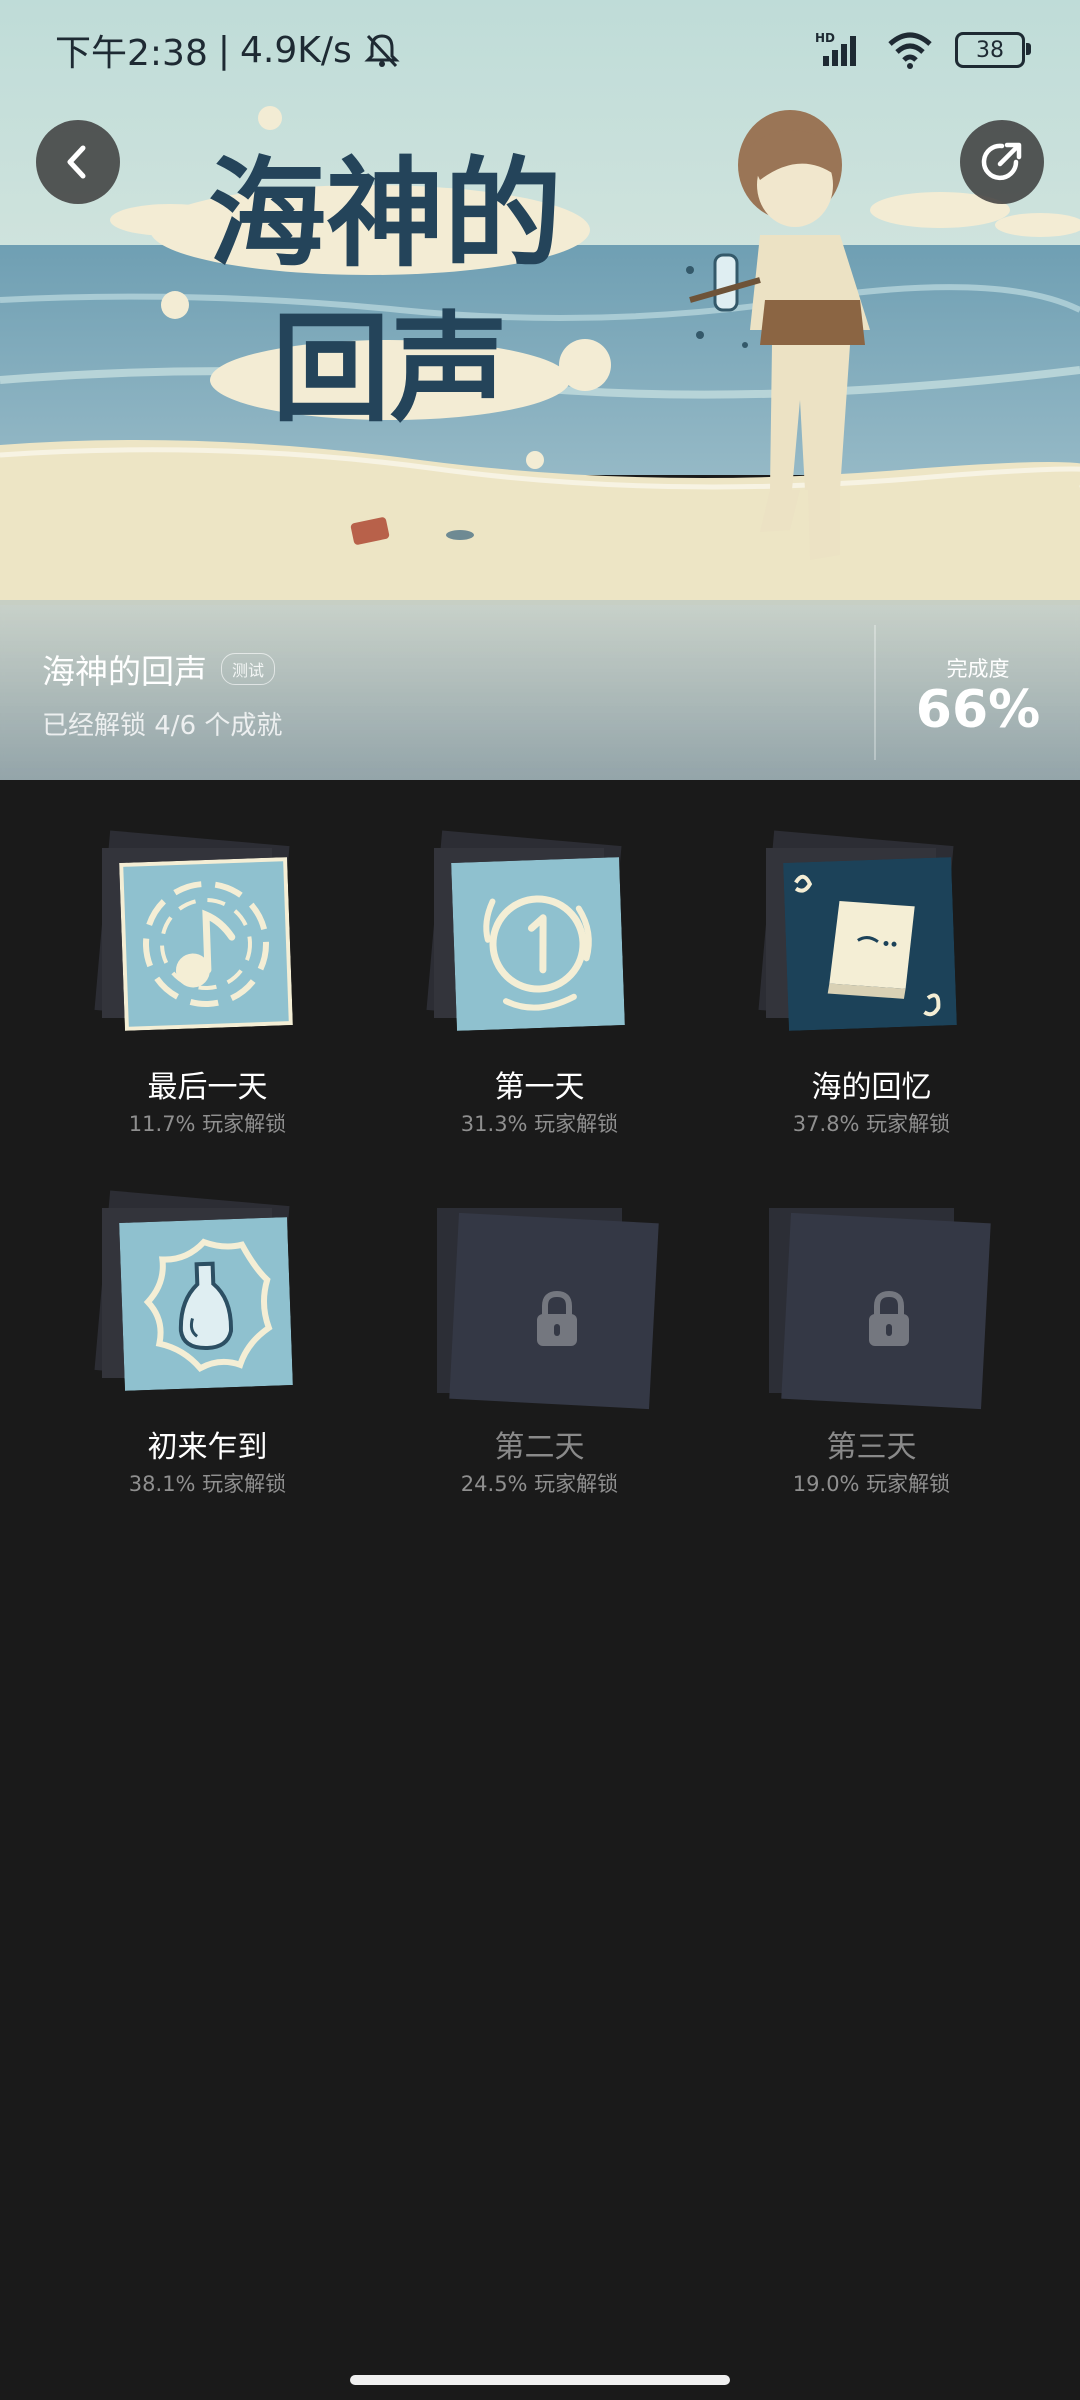 The width and height of the screenshot is (1080, 2400). I want to click on bell-muted-icon, so click(382, 51).